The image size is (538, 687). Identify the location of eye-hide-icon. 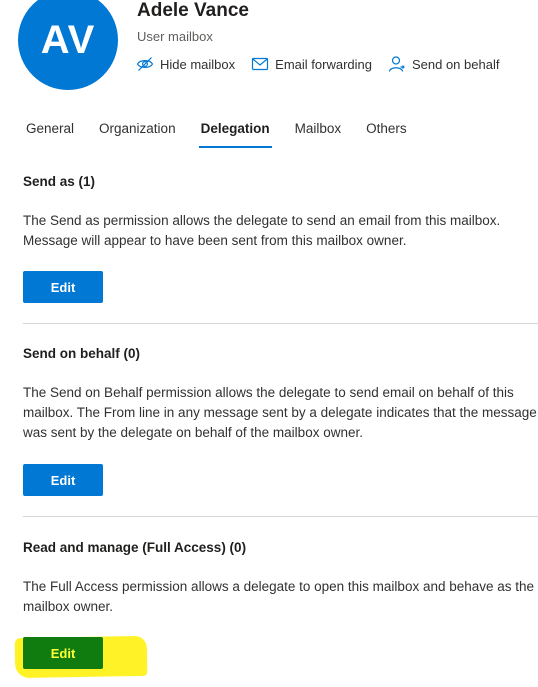
(145, 64).